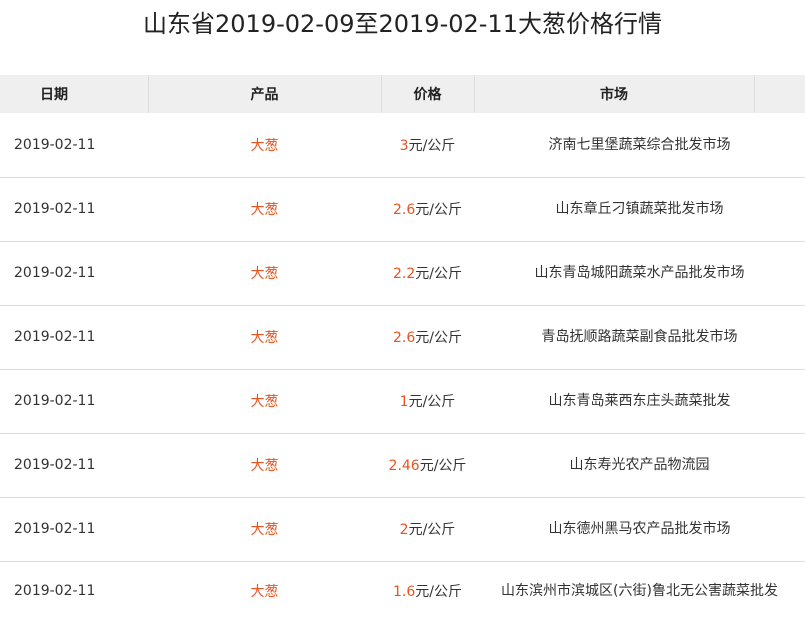 The width and height of the screenshot is (805, 624). I want to click on table-row: 2019-02-11 大葱 2.6元/公斤 青岛抚顺路蔬菜副食品批发市场, so click(402, 337).